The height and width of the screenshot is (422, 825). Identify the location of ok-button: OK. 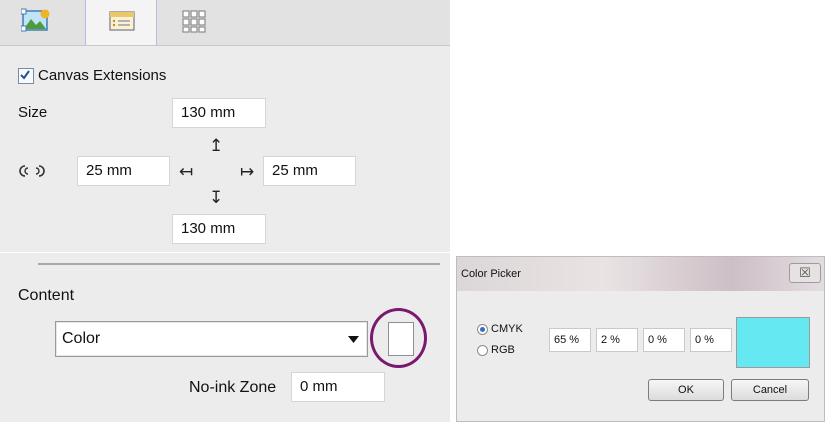
(686, 390).